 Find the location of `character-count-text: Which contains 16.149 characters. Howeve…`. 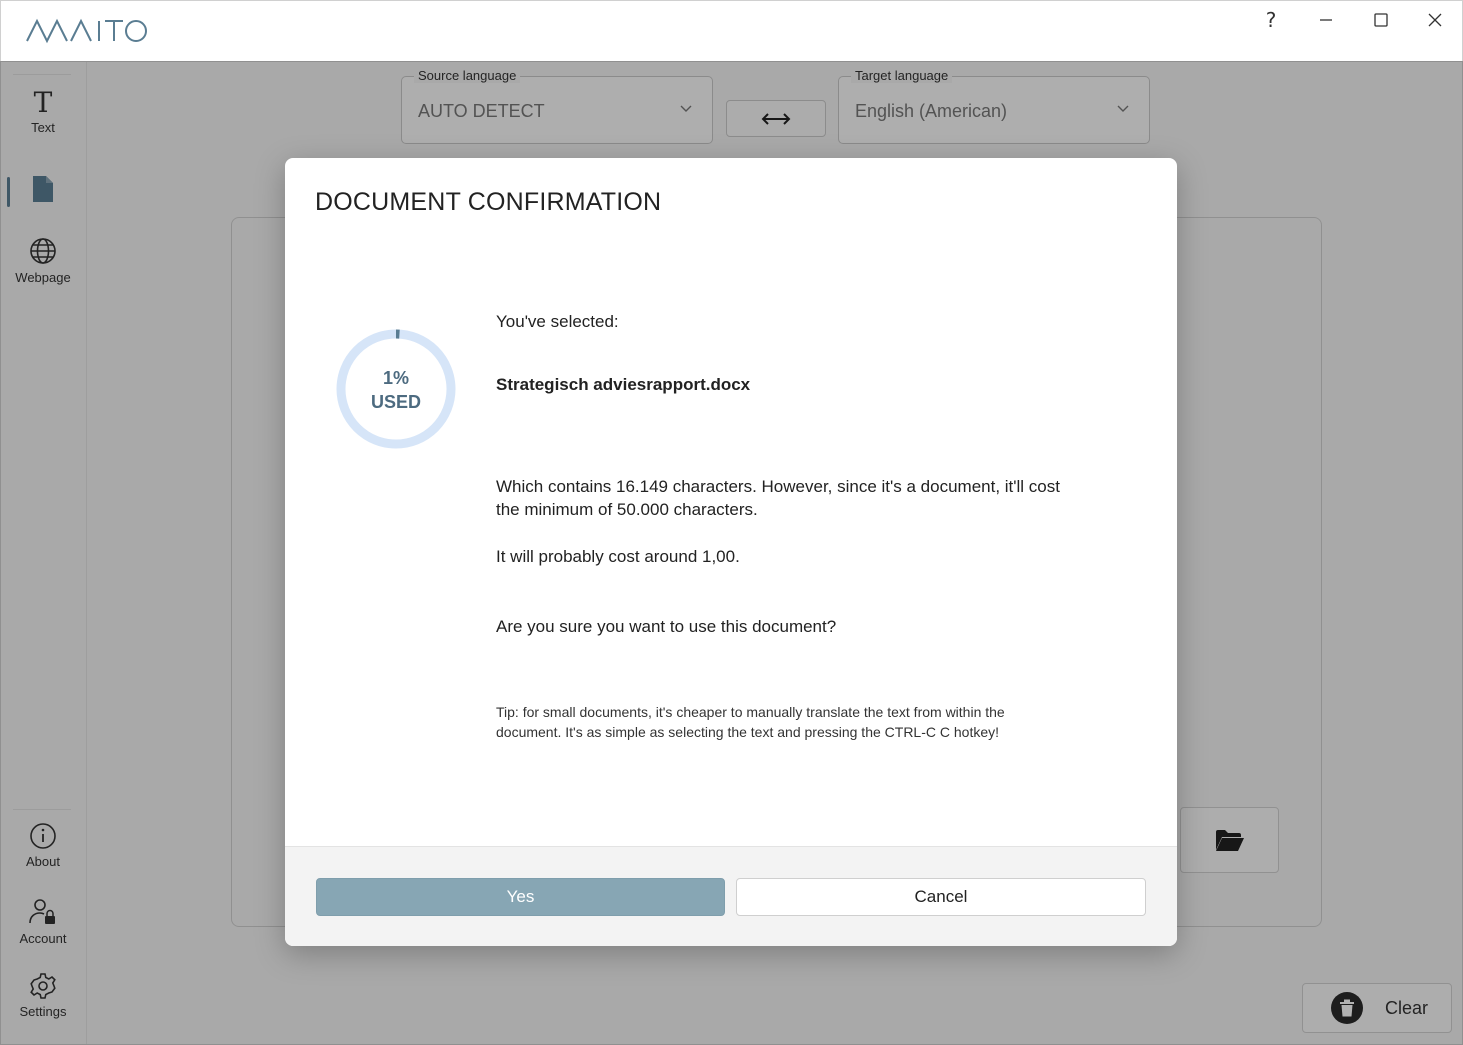

character-count-text: Which contains 16.149 characters. Howeve… is located at coordinates (778, 498).